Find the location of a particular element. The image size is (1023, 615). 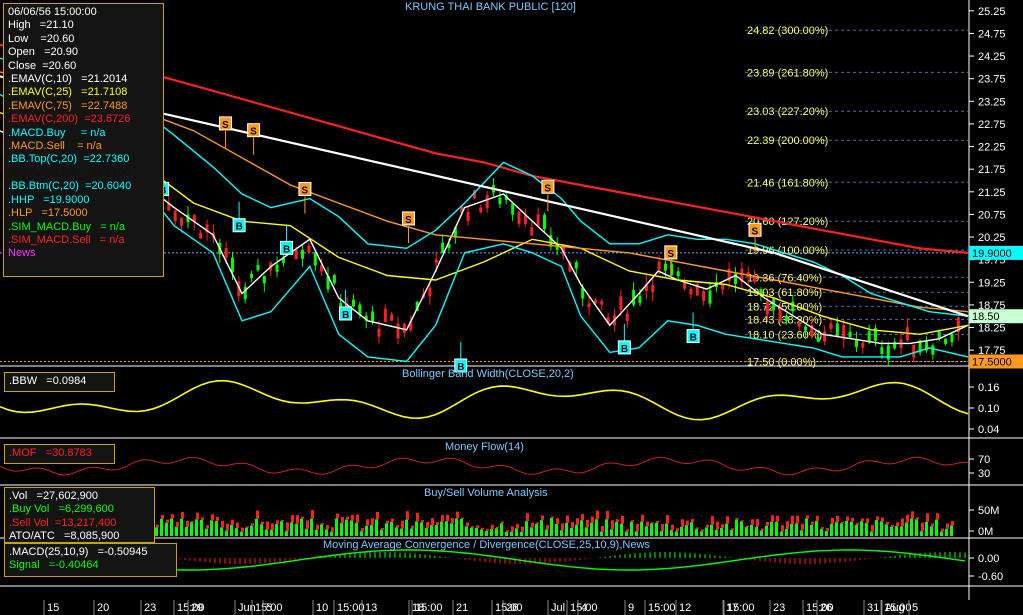

price-tag-label: 19.9000 is located at coordinates (992, 254).